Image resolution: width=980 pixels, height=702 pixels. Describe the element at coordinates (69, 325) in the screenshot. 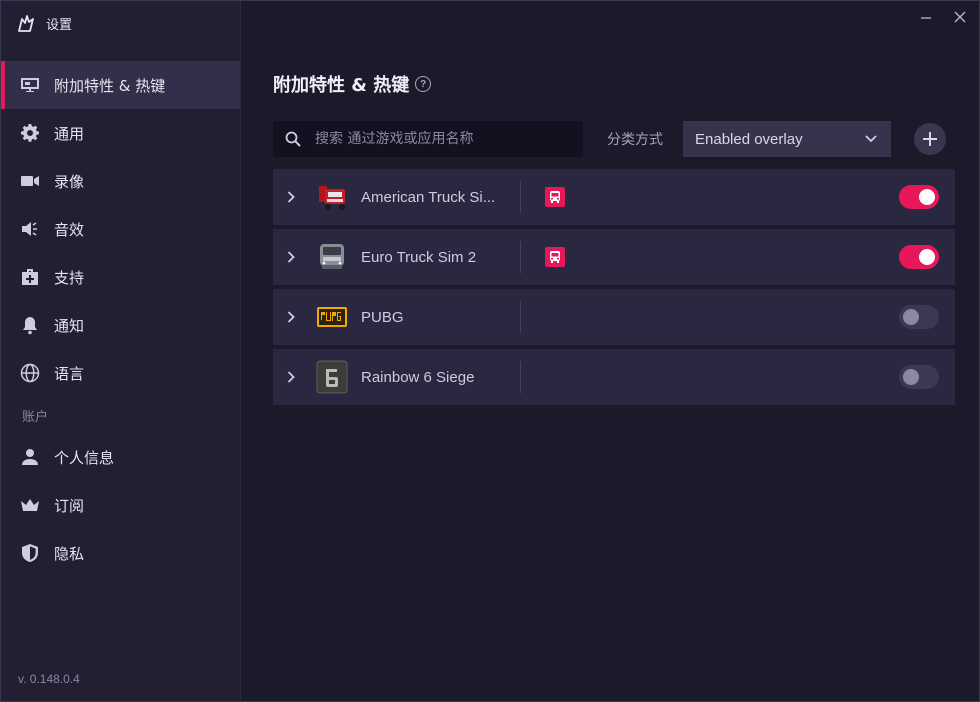

I see `sidebar-item-label: 通知` at that location.